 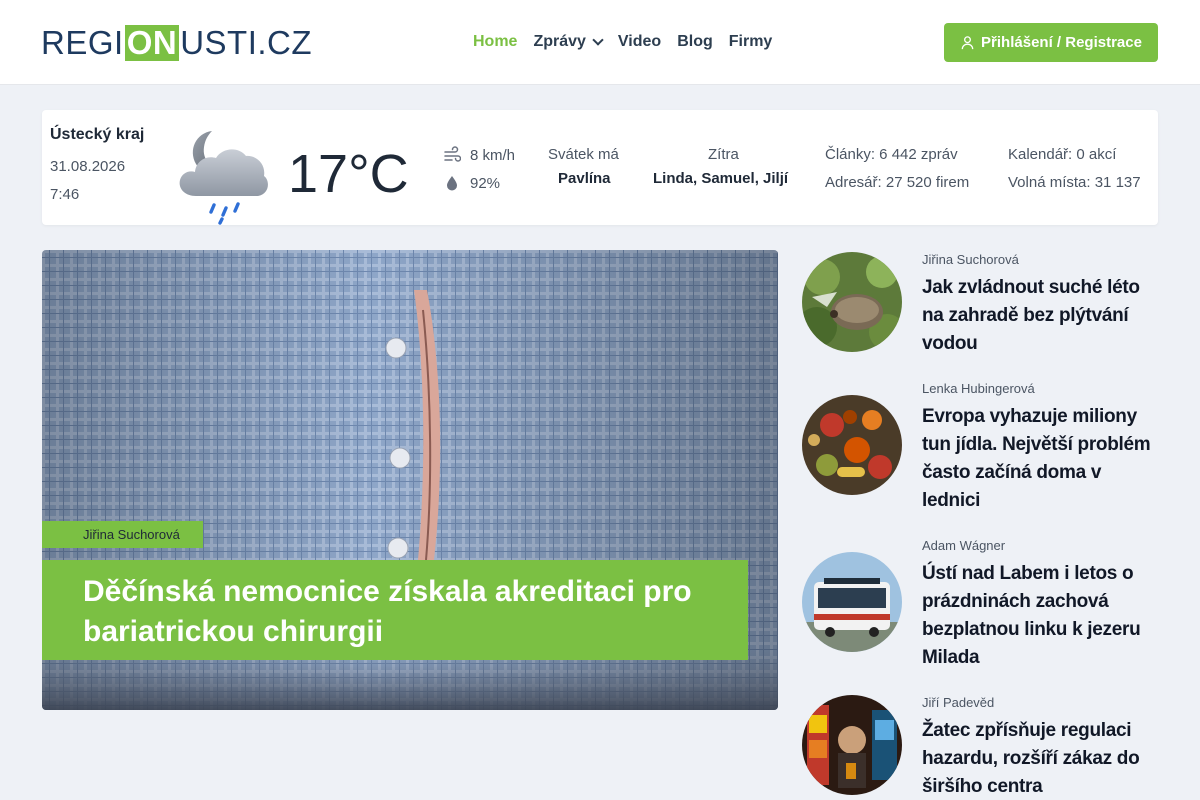 What do you see at coordinates (65, 194) in the screenshot?
I see `current-time: 7:46` at bounding box center [65, 194].